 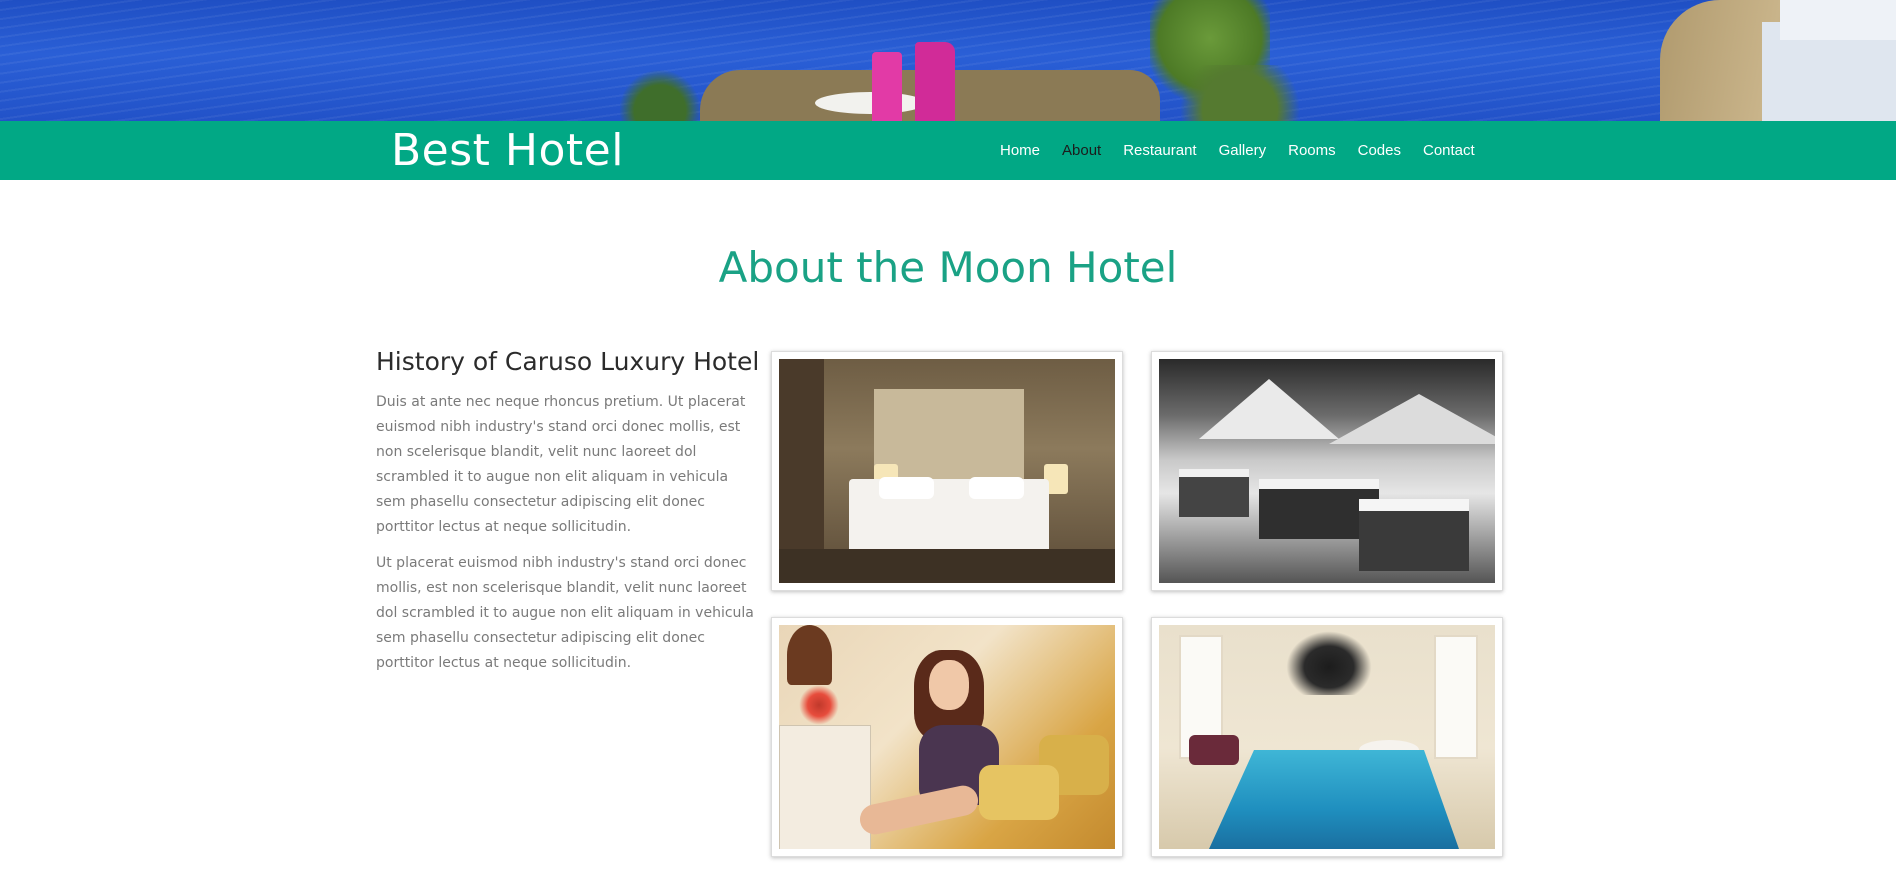 I want to click on hotel-room-image, so click(x=947, y=471).